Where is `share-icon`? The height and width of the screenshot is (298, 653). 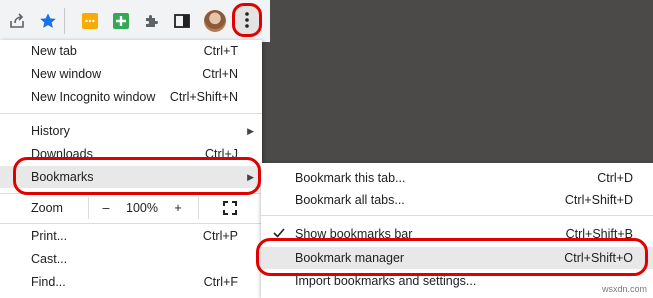
share-icon is located at coordinates (17, 21).